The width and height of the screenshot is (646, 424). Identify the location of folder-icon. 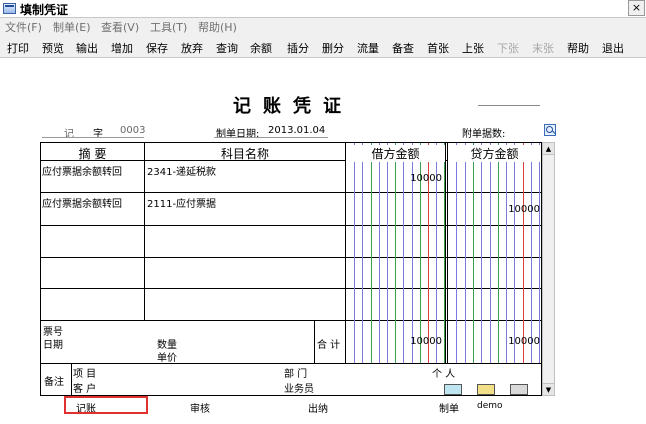
(486, 389).